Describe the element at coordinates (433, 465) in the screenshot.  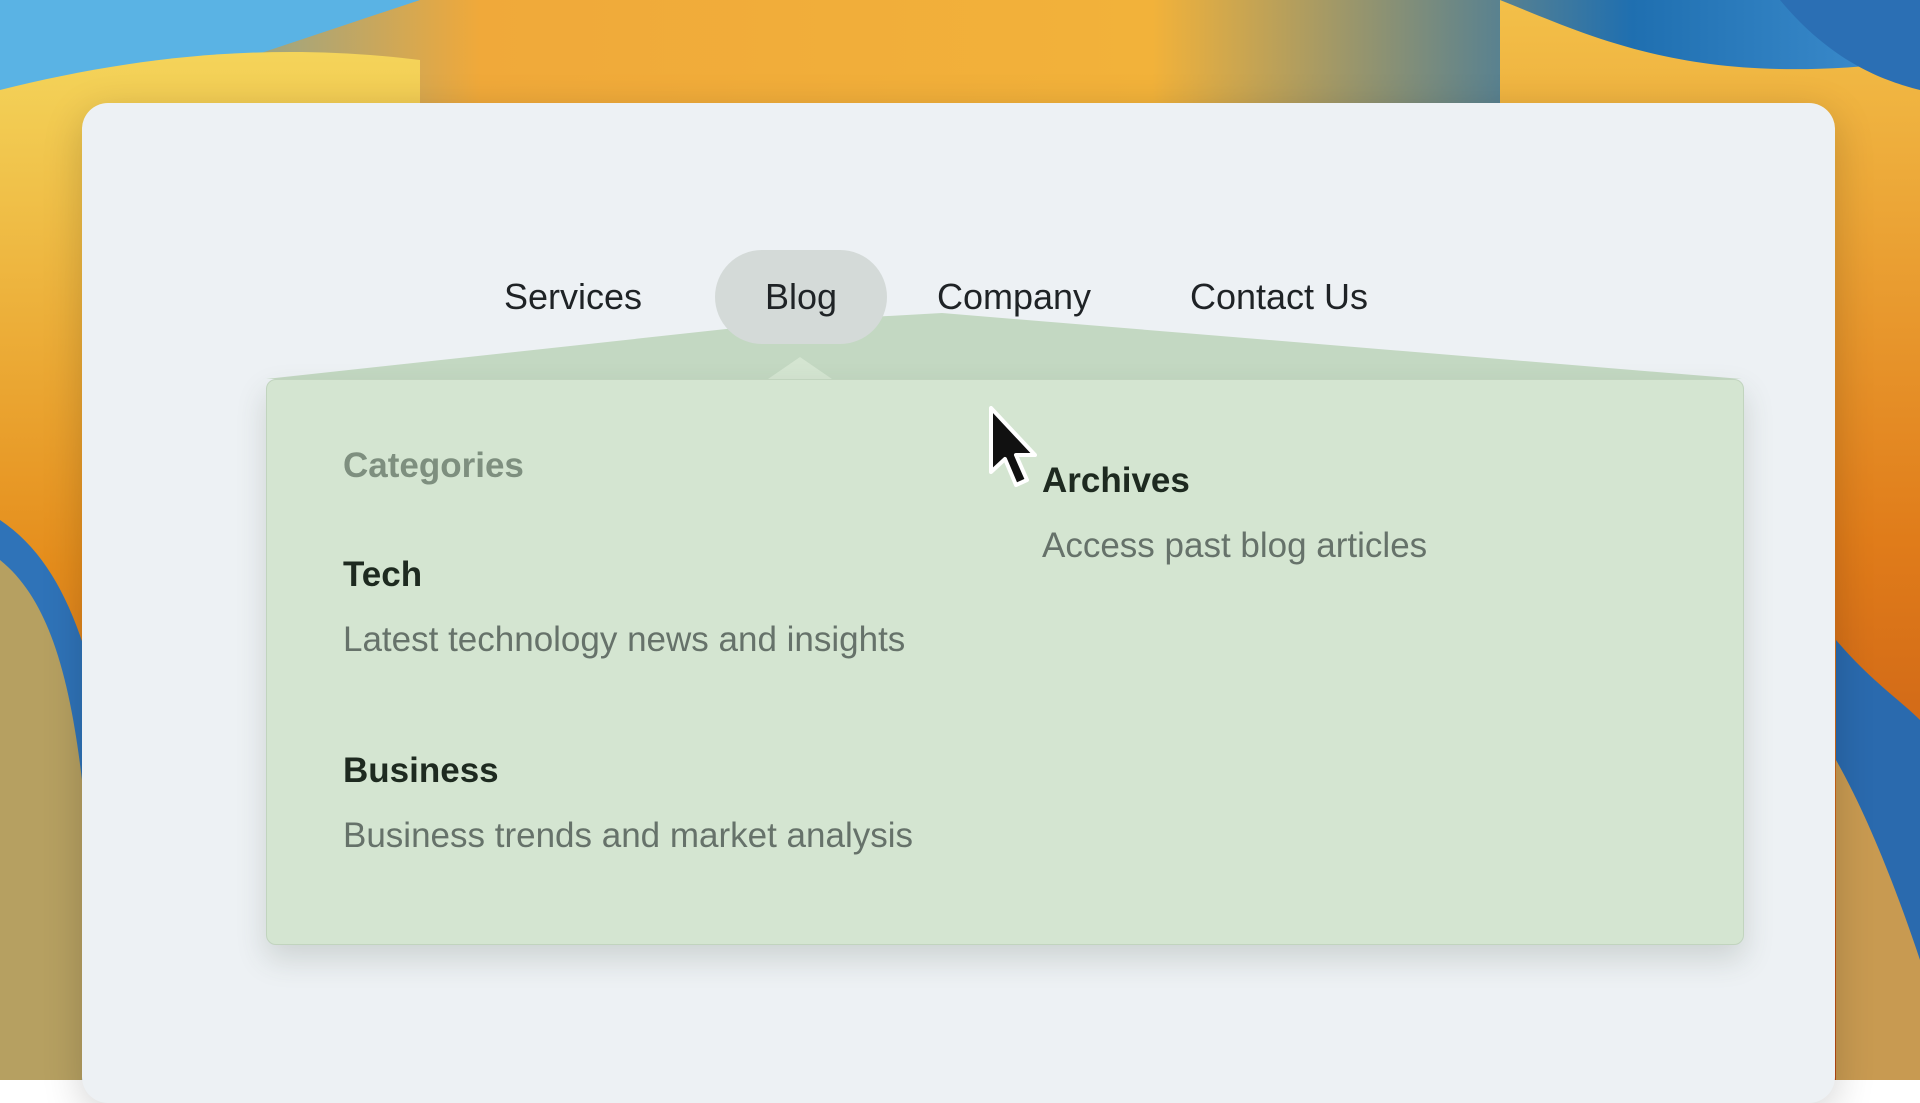
I see `categories-heading: Categories` at that location.